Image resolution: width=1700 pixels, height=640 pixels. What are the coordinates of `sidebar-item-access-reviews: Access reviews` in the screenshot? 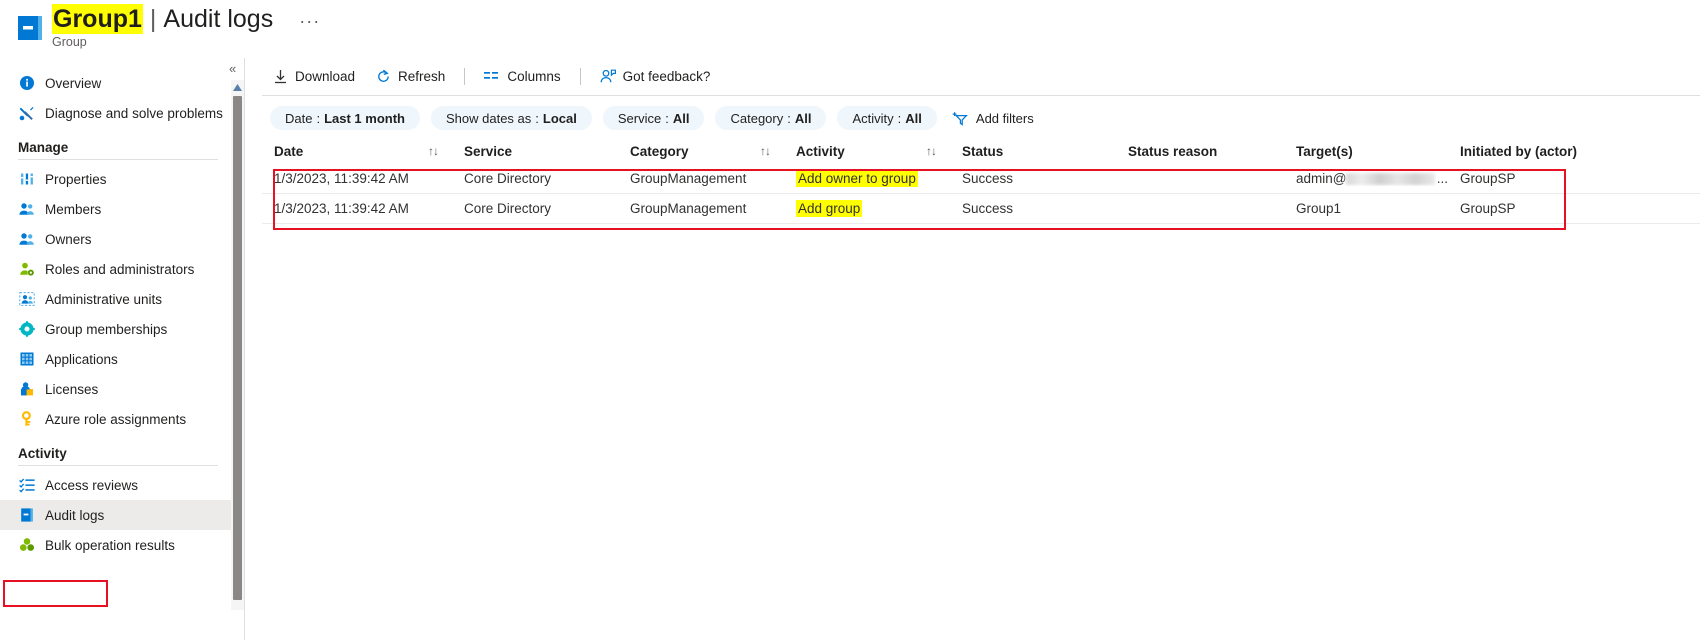 It's located at (116, 485).